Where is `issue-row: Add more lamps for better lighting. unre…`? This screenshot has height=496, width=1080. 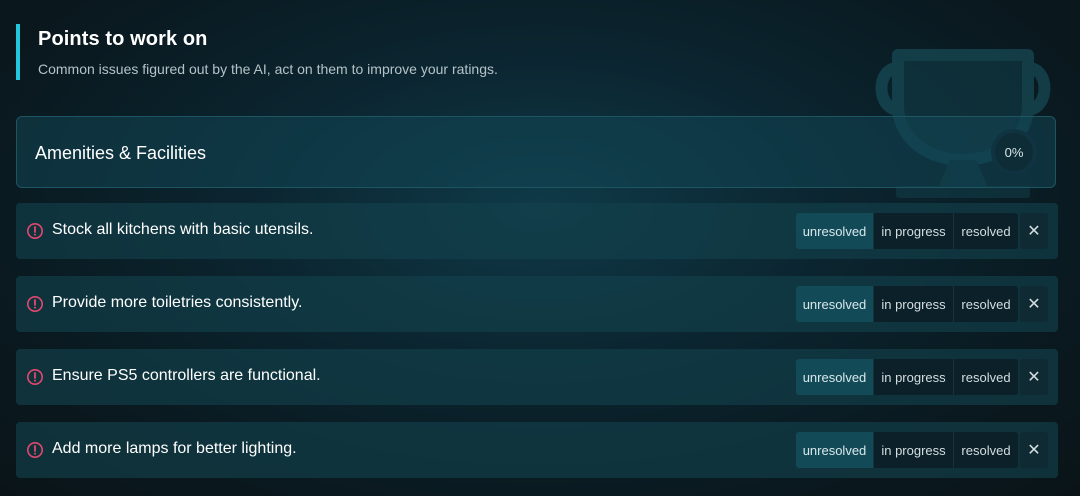 issue-row: Add more lamps for better lighting. unre… is located at coordinates (537, 450).